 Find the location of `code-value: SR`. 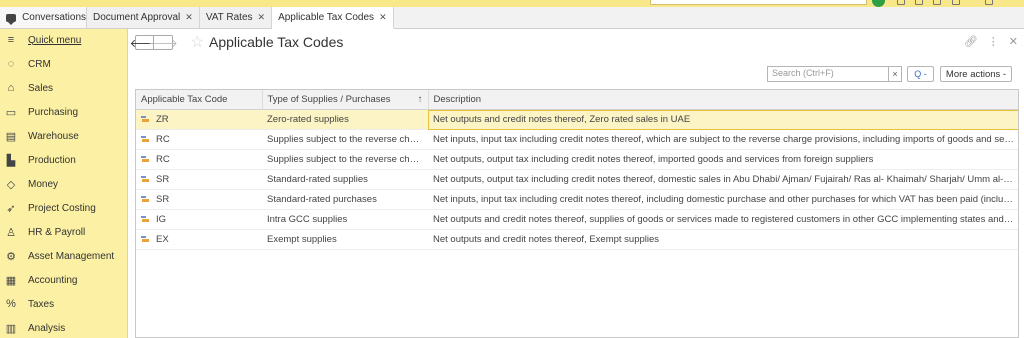

code-value: SR is located at coordinates (163, 199).